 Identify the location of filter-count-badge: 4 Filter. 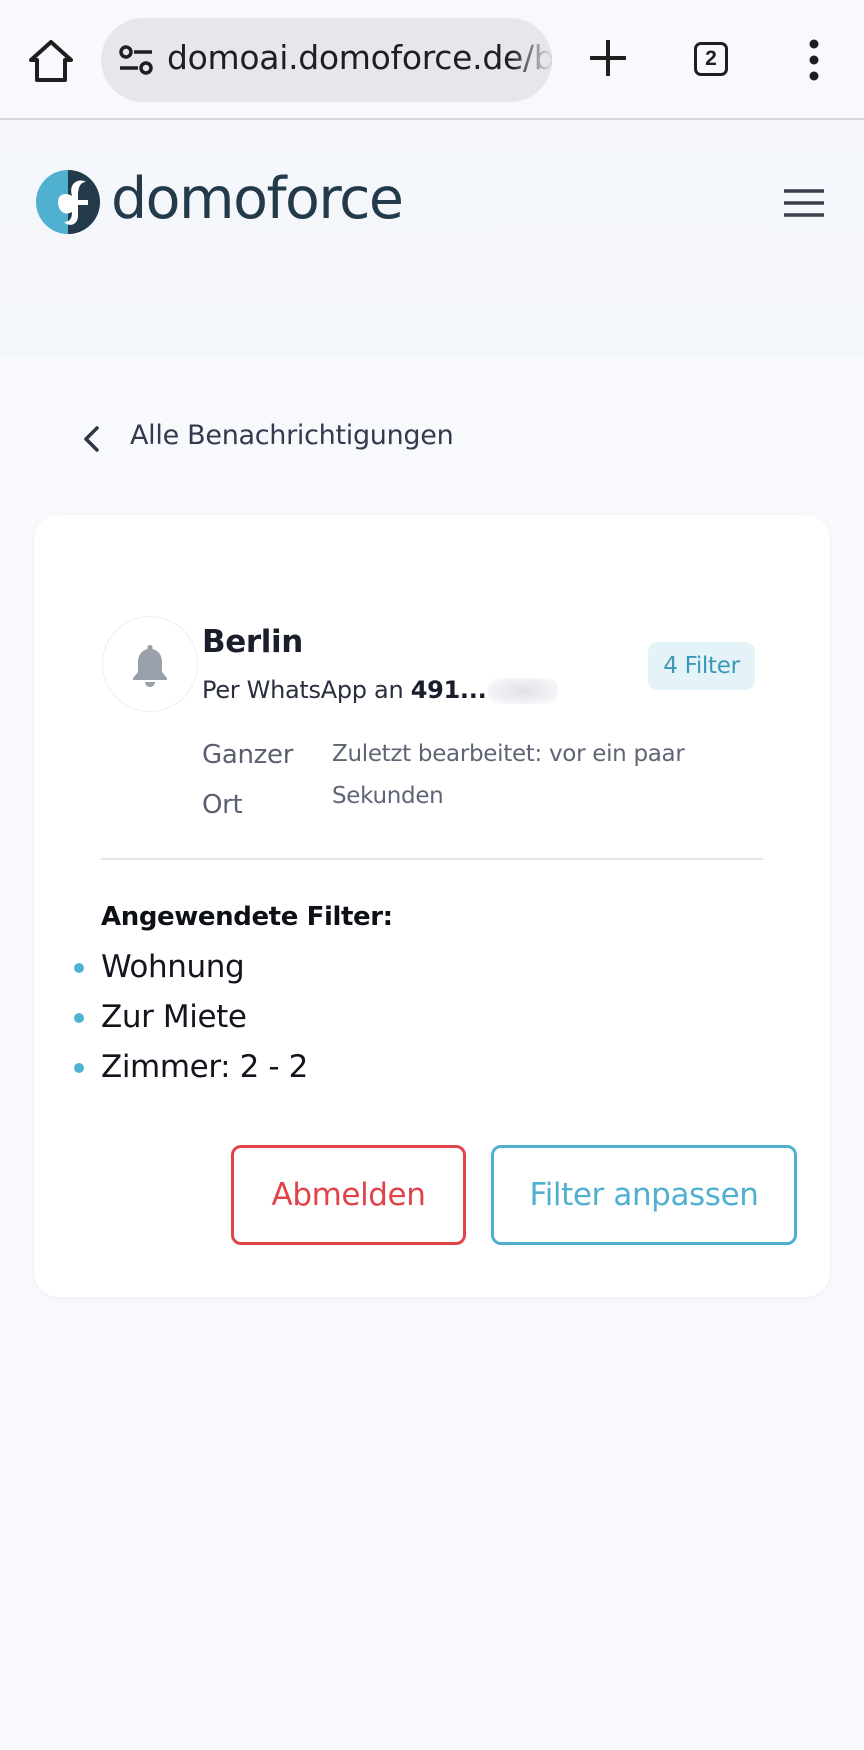
(701, 666).